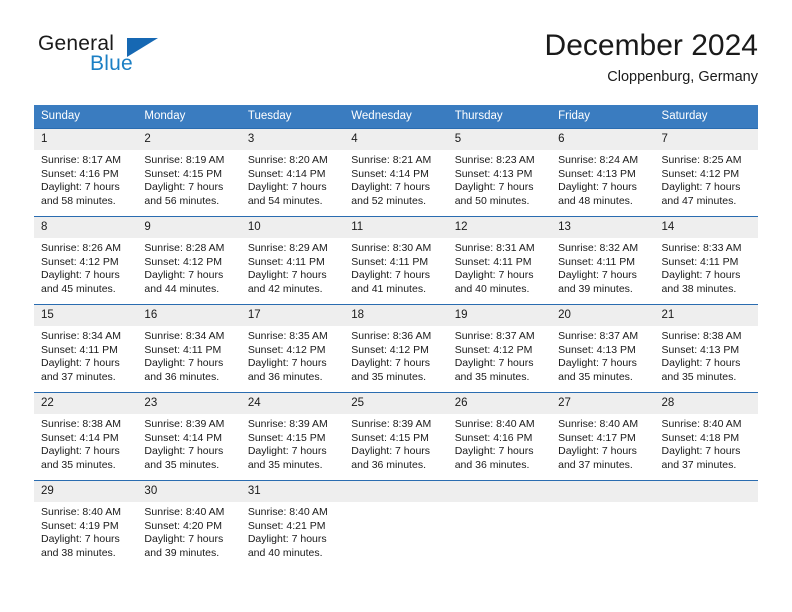 This screenshot has width=792, height=612. I want to click on weekday-header-saturday: Saturday, so click(706, 116).